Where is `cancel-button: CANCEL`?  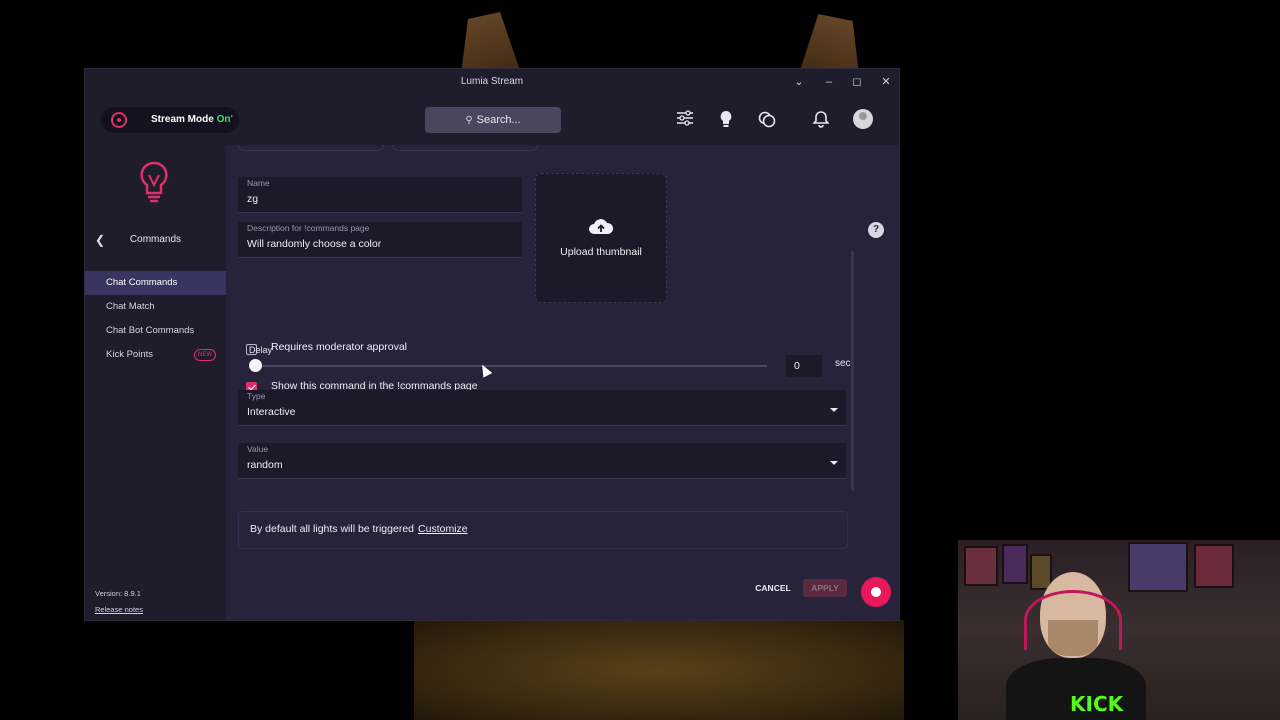
cancel-button: CANCEL is located at coordinates (773, 588).